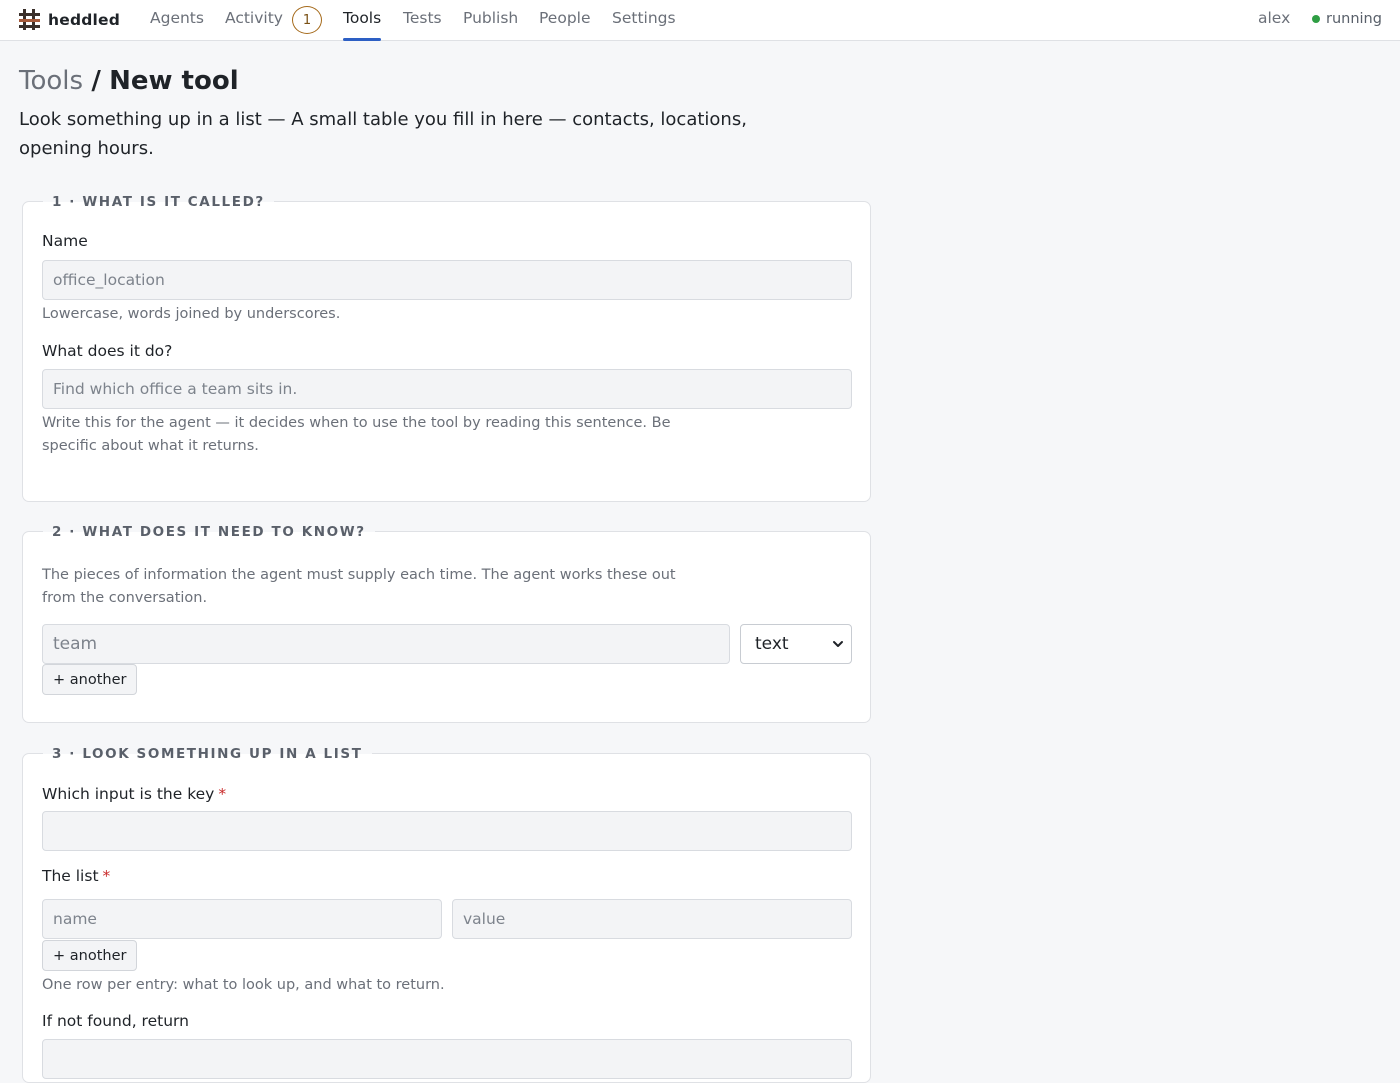  What do you see at coordinates (207, 754) in the screenshot?
I see `section-legend: 3 · LOOK SOMETHING UP IN A LIST` at bounding box center [207, 754].